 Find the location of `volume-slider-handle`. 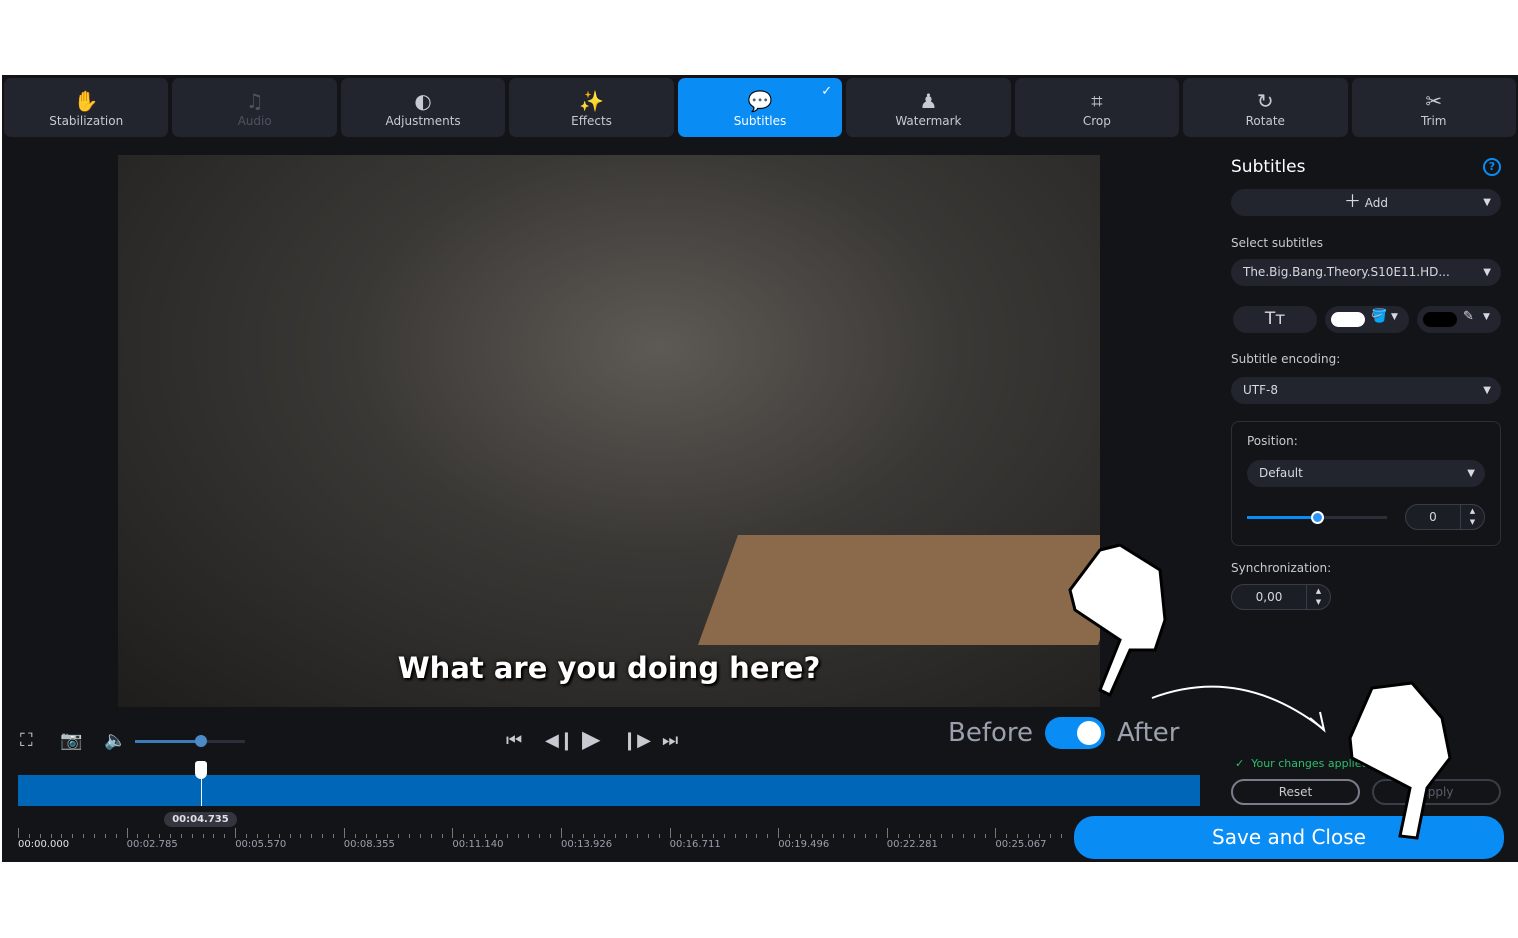

volume-slider-handle is located at coordinates (201, 741).